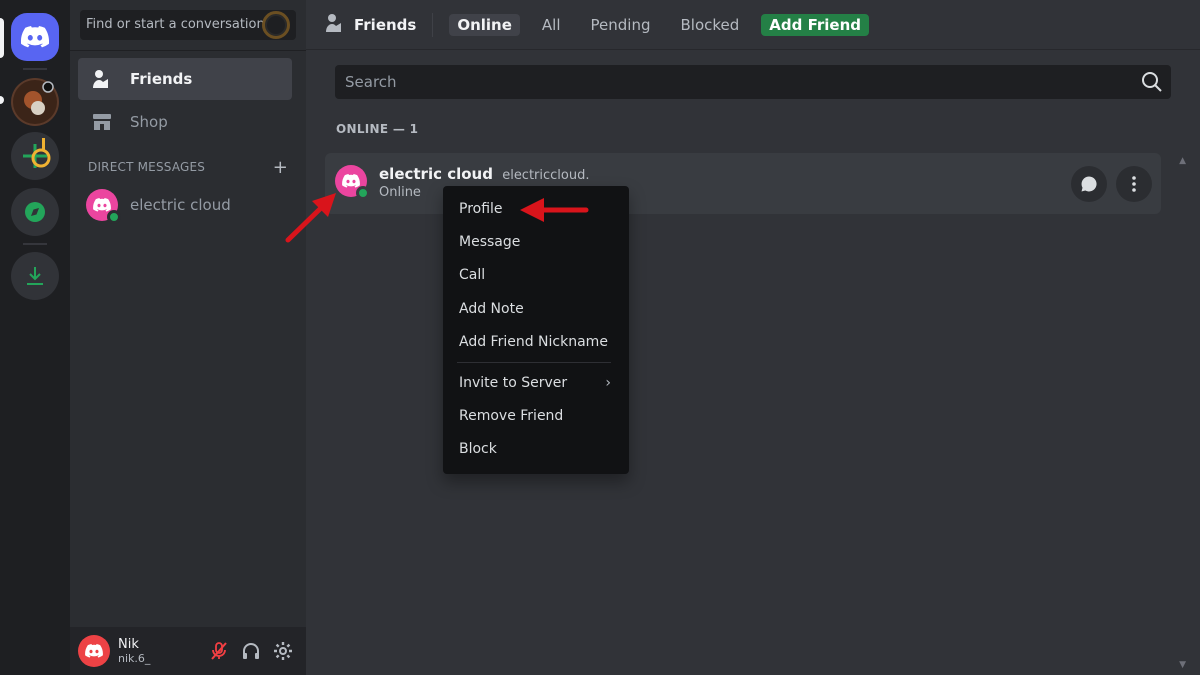  What do you see at coordinates (280, 167) in the screenshot?
I see `plus-icon: +` at bounding box center [280, 167].